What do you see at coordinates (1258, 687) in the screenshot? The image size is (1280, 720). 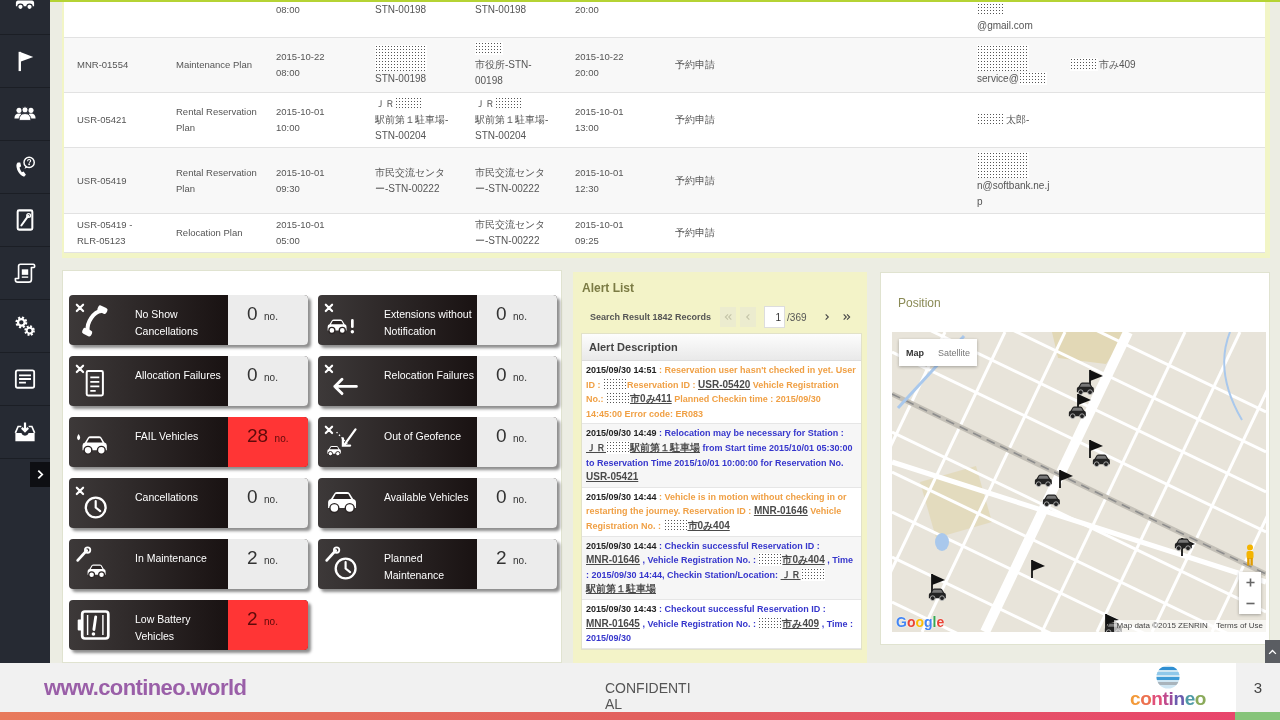 I see `page-number: 3` at bounding box center [1258, 687].